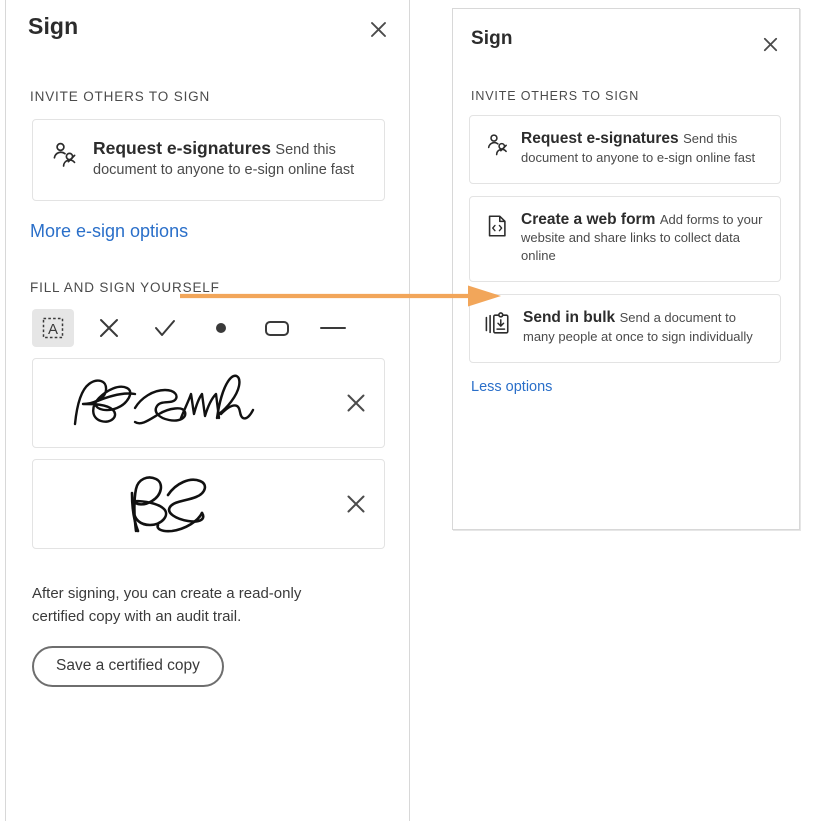 The height and width of the screenshot is (821, 818). I want to click on add-checkmark-icon, so click(165, 328).